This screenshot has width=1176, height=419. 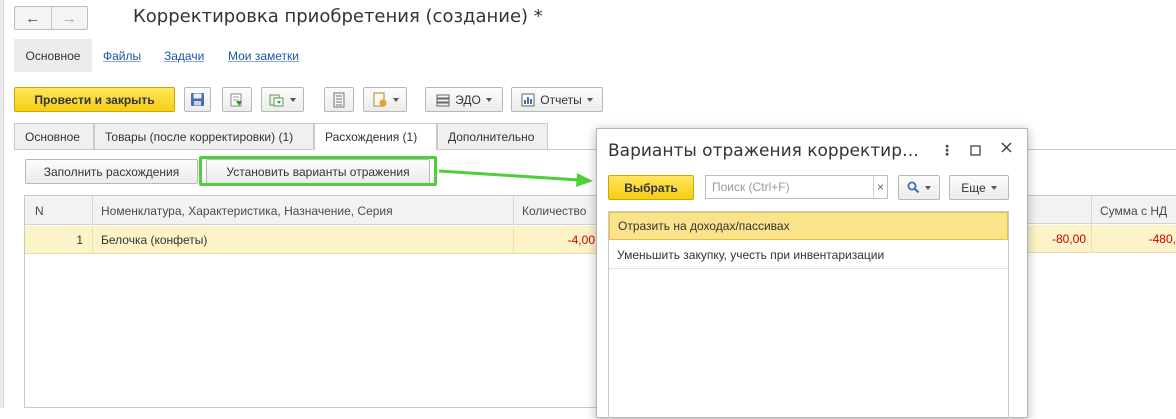 What do you see at coordinates (338, 16) in the screenshot?
I see `page-title: Корректировка приобретения (создание) *` at bounding box center [338, 16].